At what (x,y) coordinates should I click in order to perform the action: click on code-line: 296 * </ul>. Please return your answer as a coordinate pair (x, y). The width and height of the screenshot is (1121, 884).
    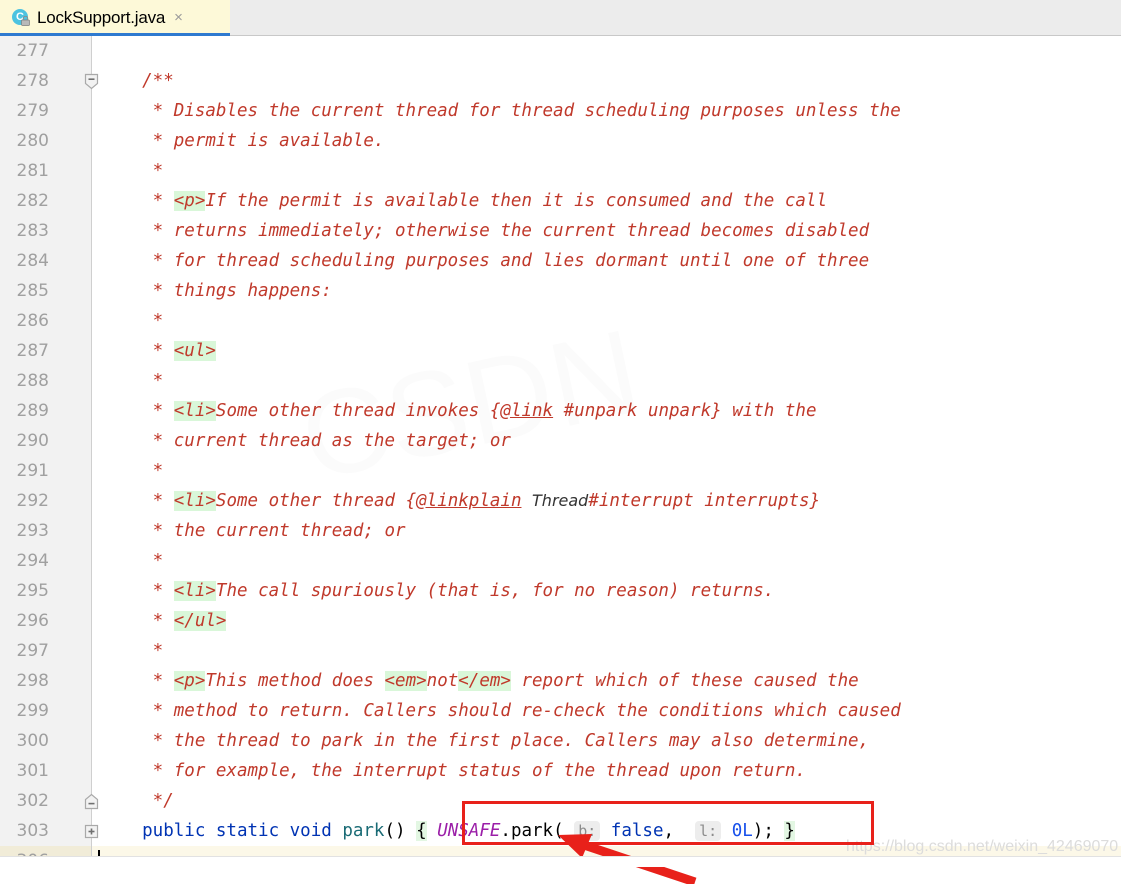
    Looking at the image, I should click on (560, 621).